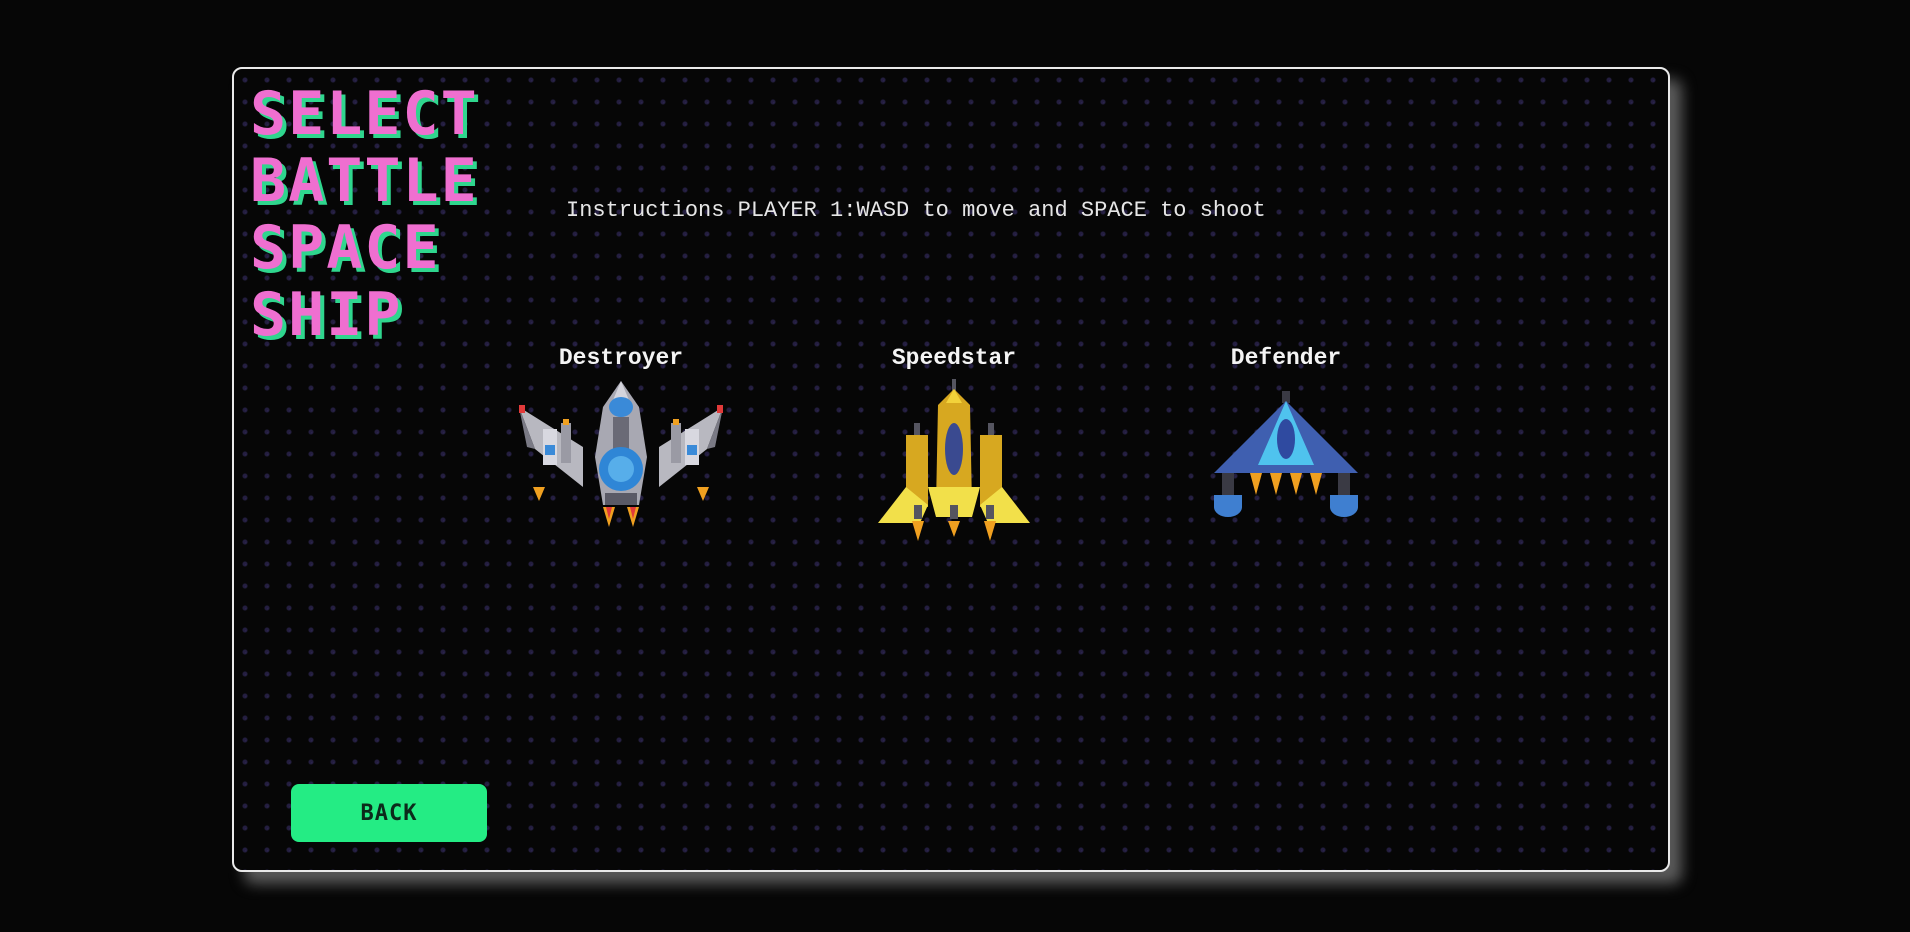 Image resolution: width=1910 pixels, height=932 pixels. I want to click on ship-name: Defender, so click(1286, 358).